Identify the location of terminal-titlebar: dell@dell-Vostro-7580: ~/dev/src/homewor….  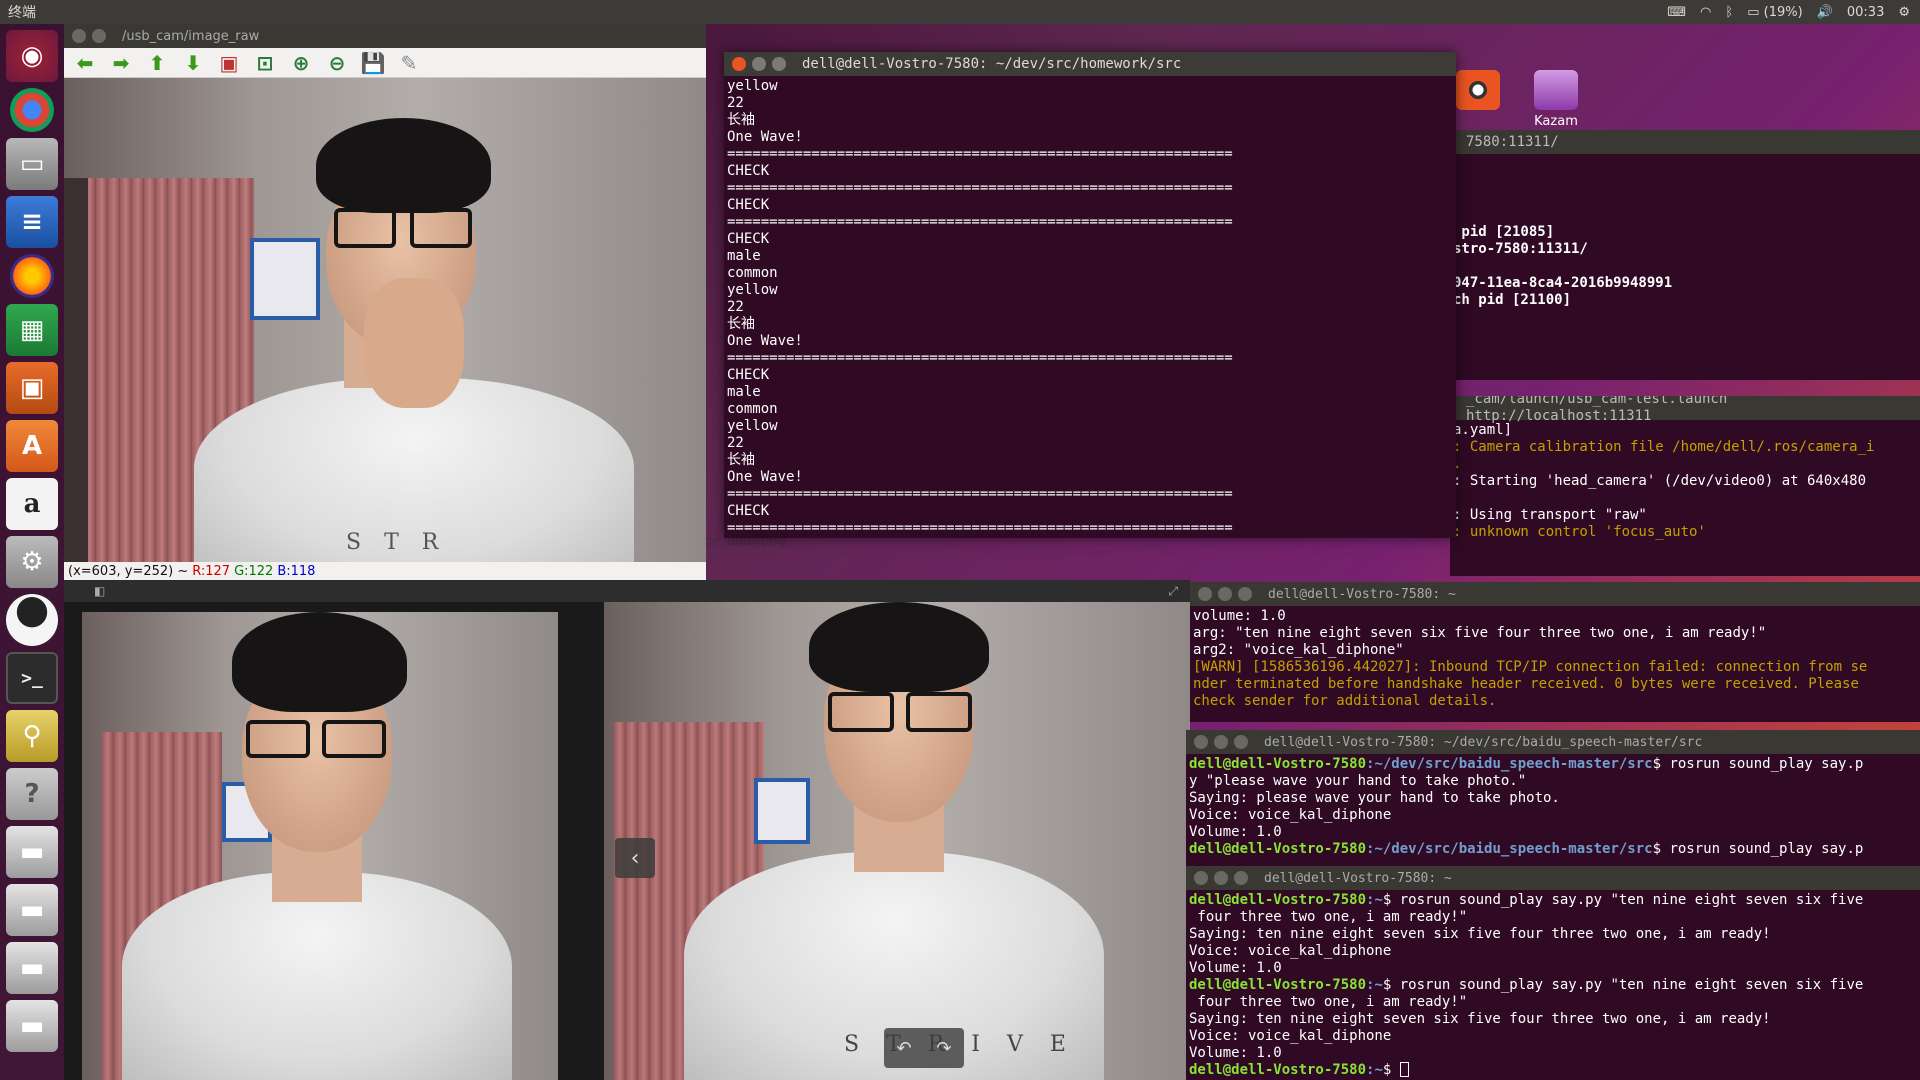
(1090, 64).